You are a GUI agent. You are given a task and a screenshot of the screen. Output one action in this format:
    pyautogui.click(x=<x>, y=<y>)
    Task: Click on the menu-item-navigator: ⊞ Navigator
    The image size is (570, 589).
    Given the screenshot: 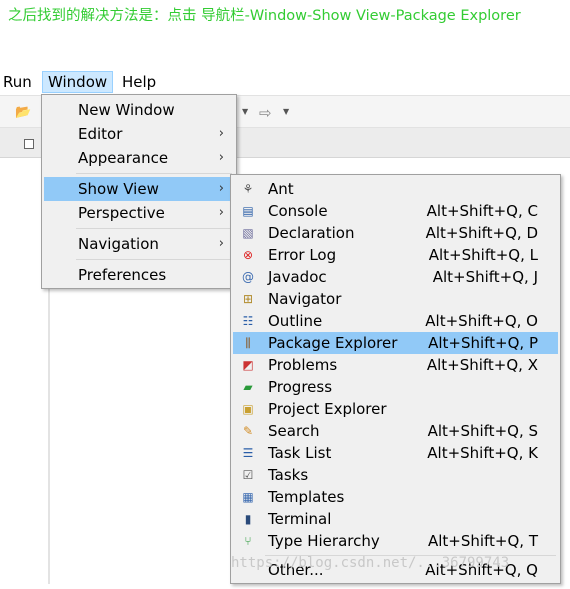 What is the action you would take?
    pyautogui.click(x=395, y=299)
    